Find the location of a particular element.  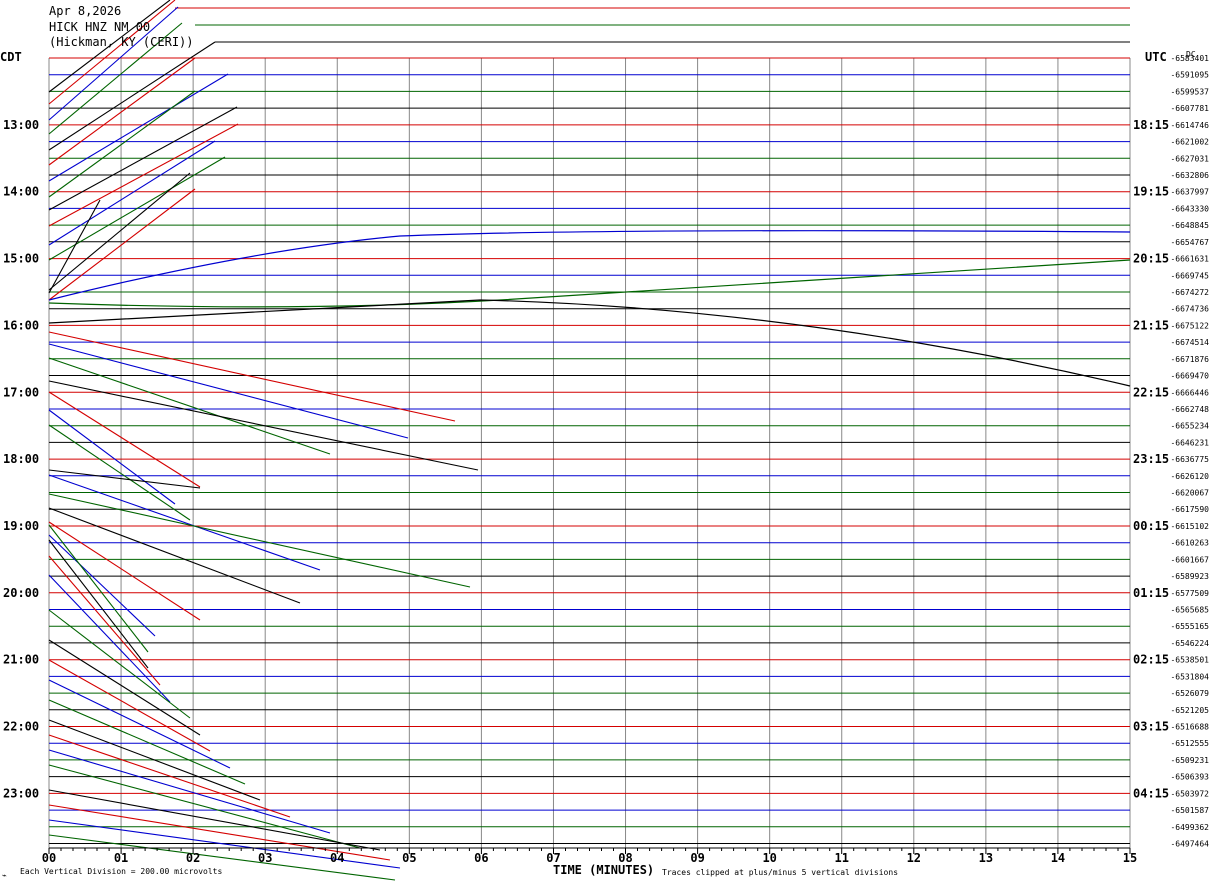

x-axis-label: TIME (MINUTES) is located at coordinates (603, 870).